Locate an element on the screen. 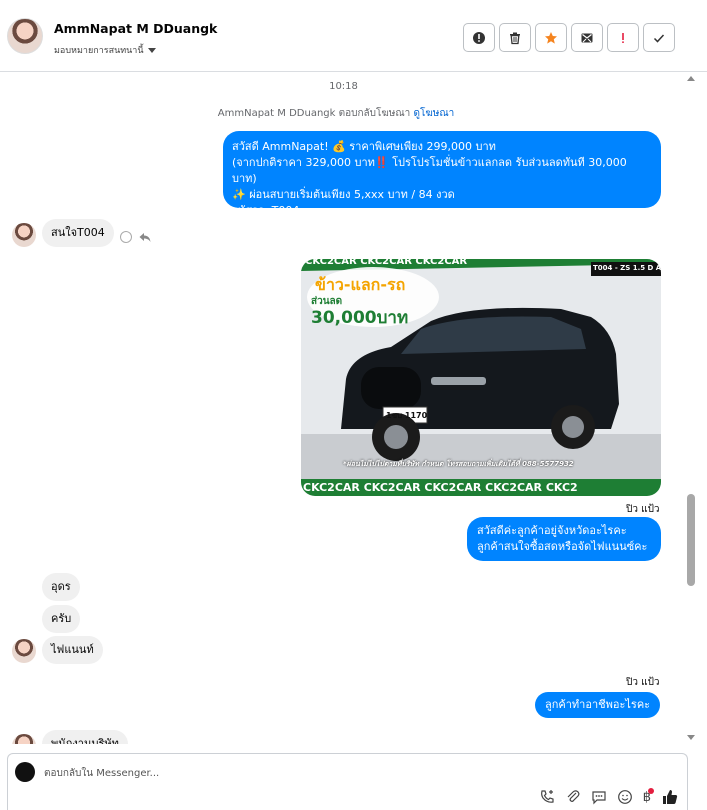 The image size is (707, 810). notification-dot is located at coordinates (651, 790).